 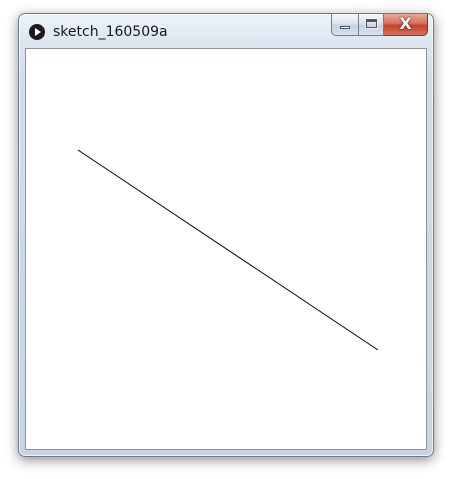 What do you see at coordinates (37, 32) in the screenshot?
I see `processing-play-icon` at bounding box center [37, 32].